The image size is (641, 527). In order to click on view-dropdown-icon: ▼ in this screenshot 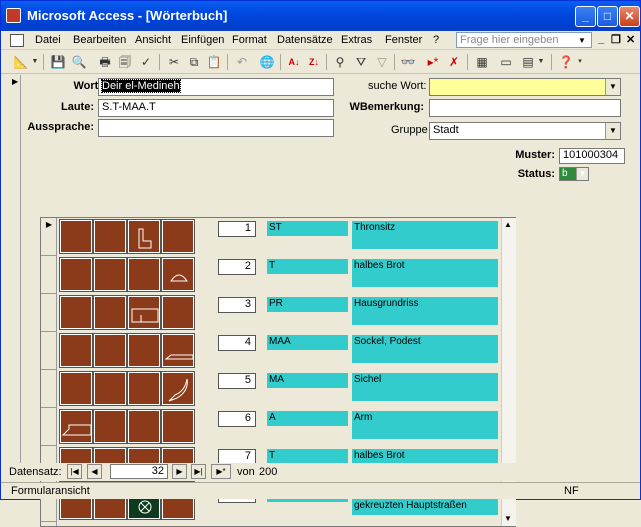, I will do `click(35, 62)`.